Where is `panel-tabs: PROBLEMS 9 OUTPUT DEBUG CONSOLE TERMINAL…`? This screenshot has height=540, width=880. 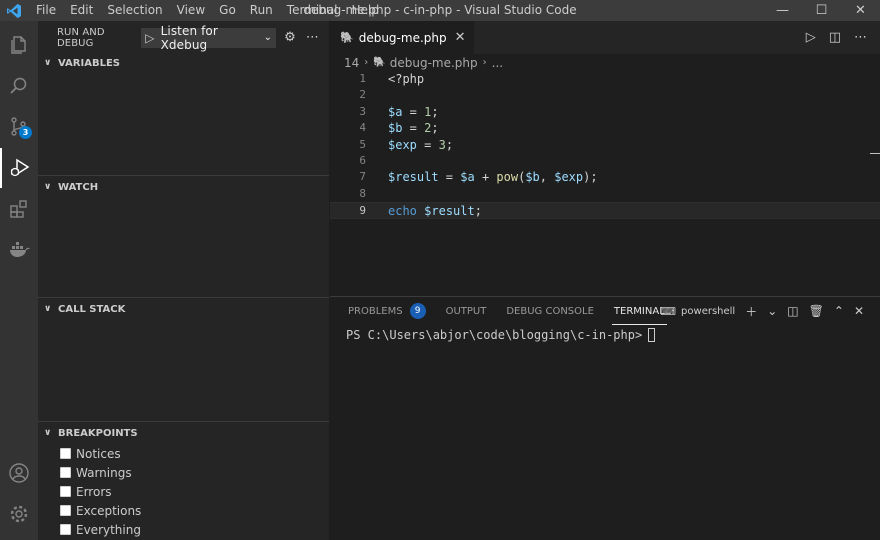 panel-tabs: PROBLEMS 9 OUTPUT DEBUG CONSOLE TERMINAL… is located at coordinates (605, 311).